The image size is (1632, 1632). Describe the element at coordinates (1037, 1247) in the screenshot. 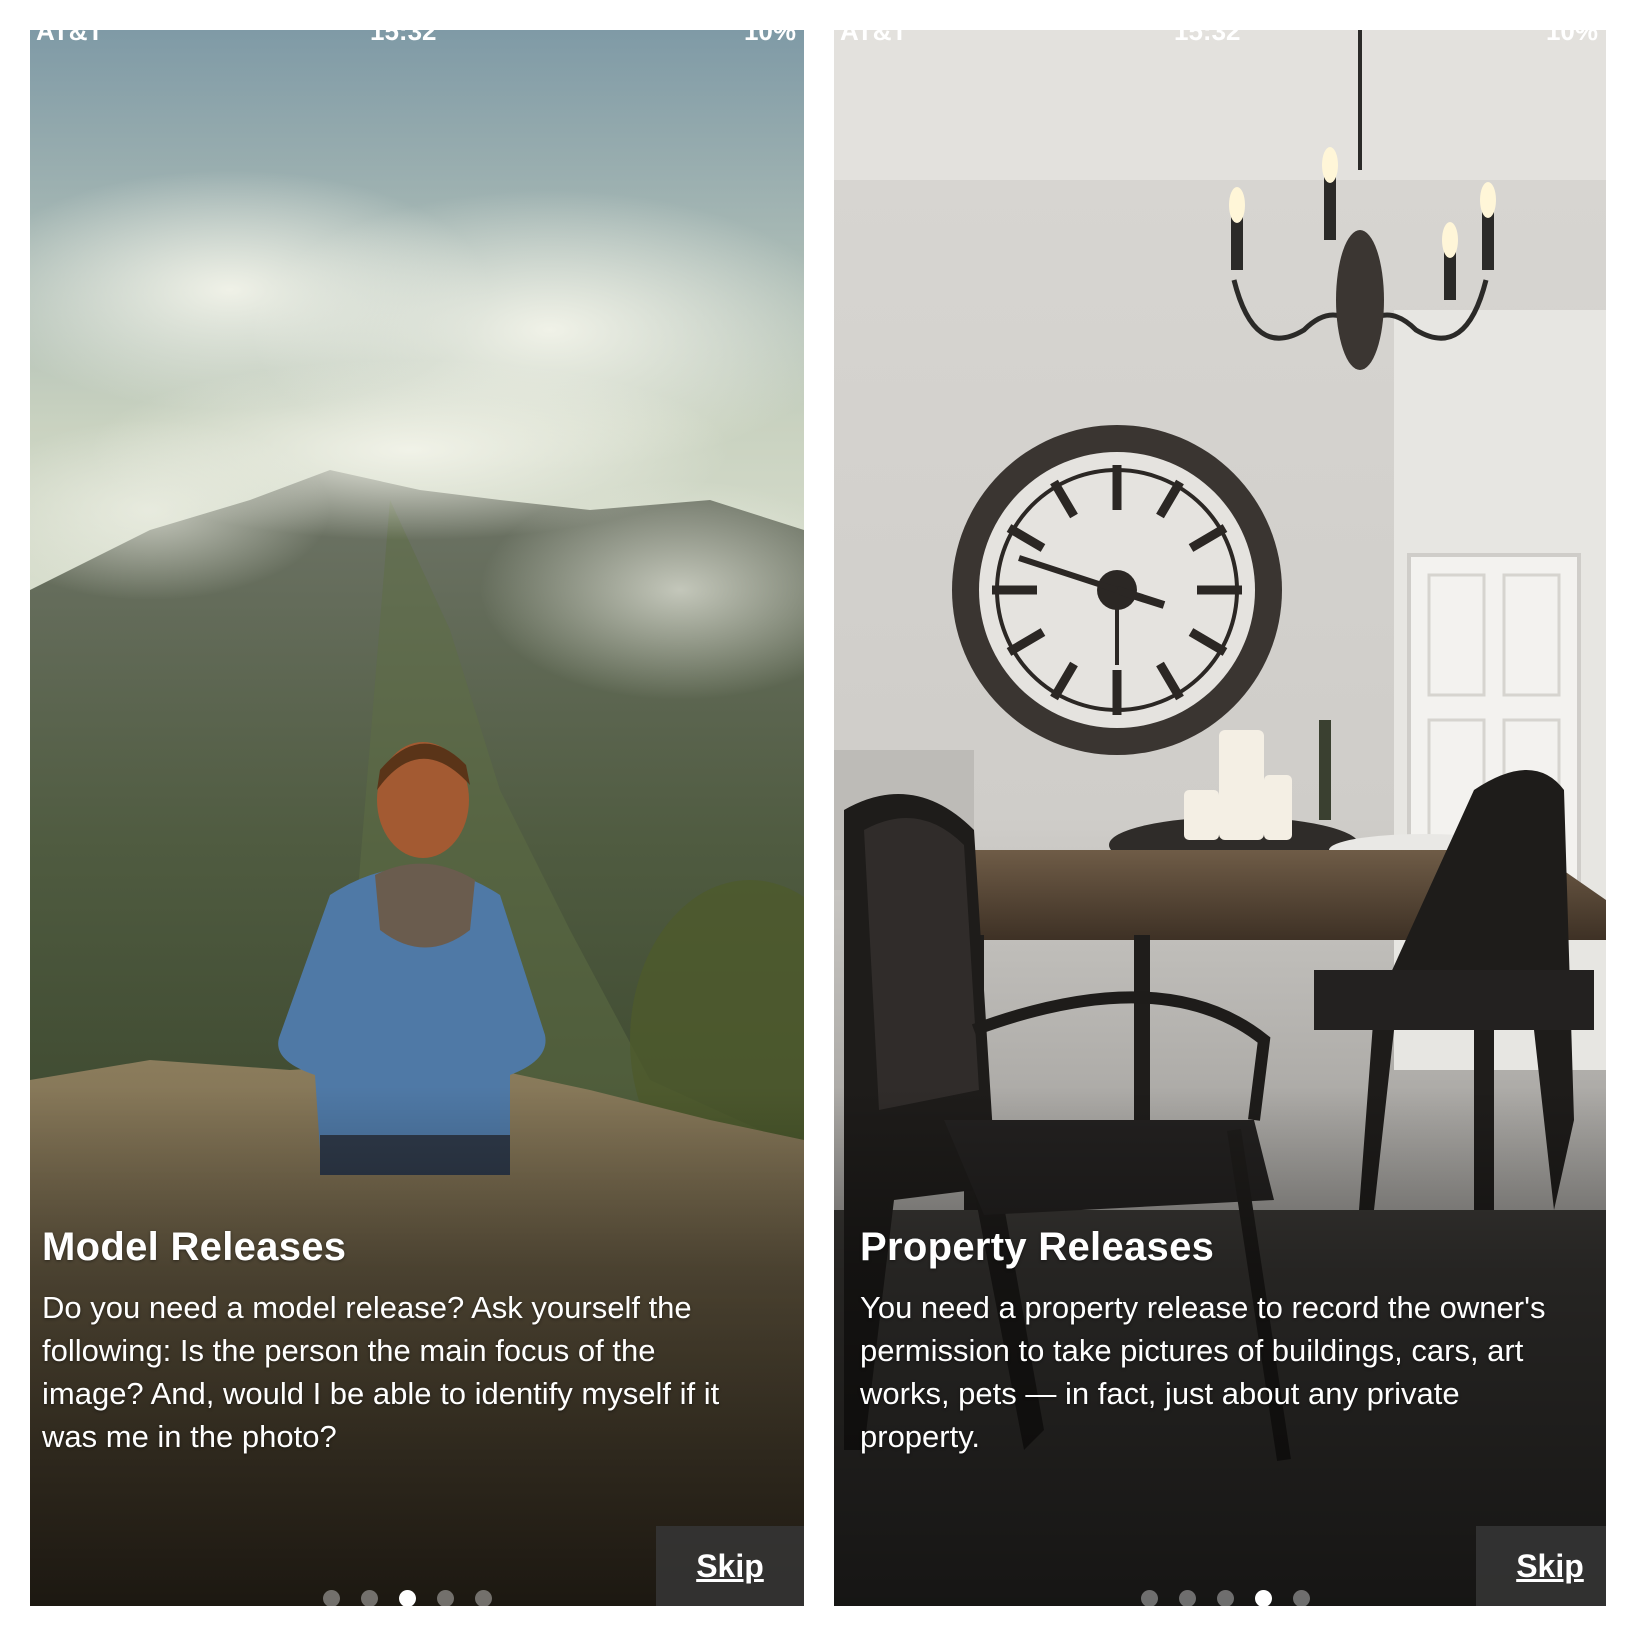

I see `slide-title: Property Releases` at that location.